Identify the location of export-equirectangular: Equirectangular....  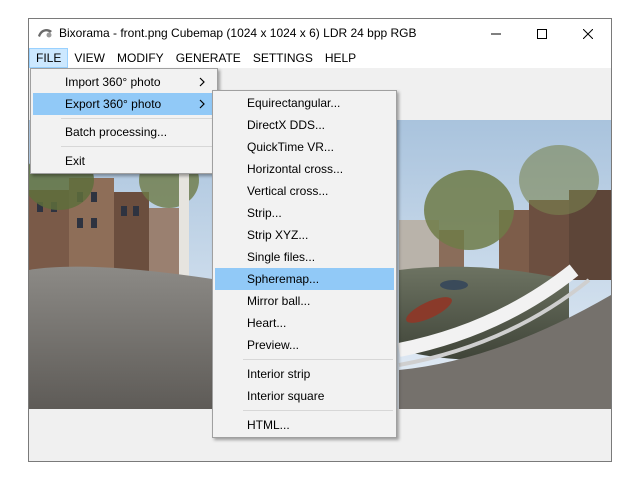
(304, 103).